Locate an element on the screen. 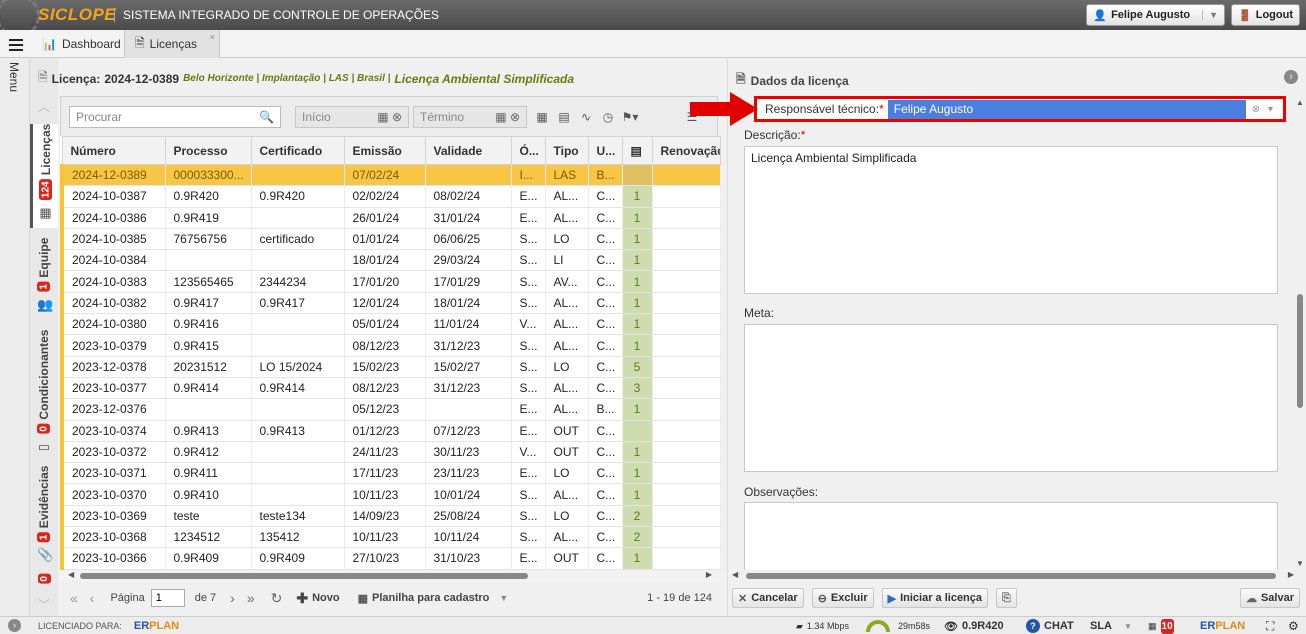  close-icon: × is located at coordinates (212, 37).